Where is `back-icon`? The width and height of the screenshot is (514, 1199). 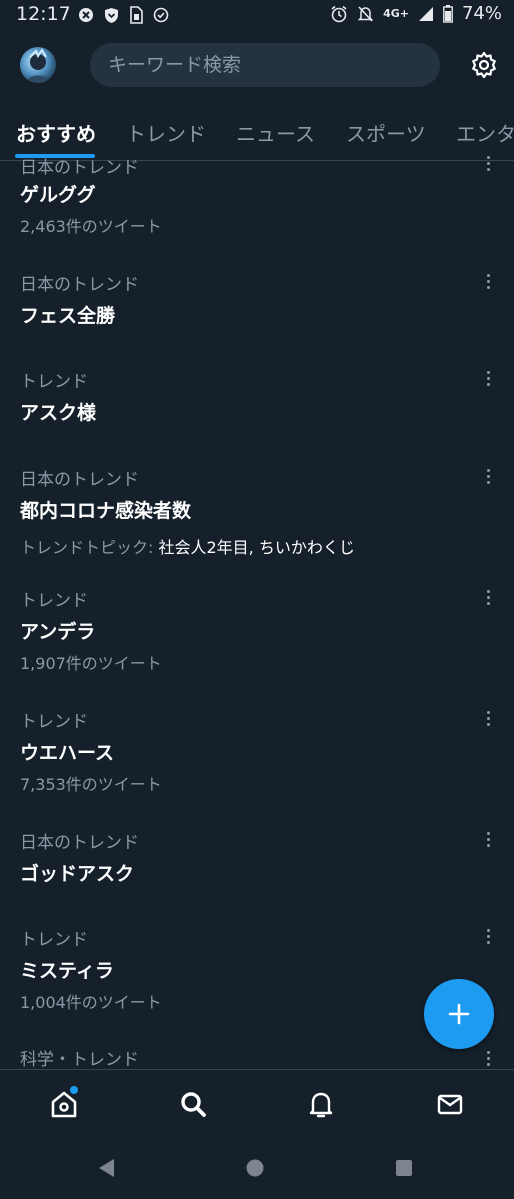 back-icon is located at coordinates (106, 1168).